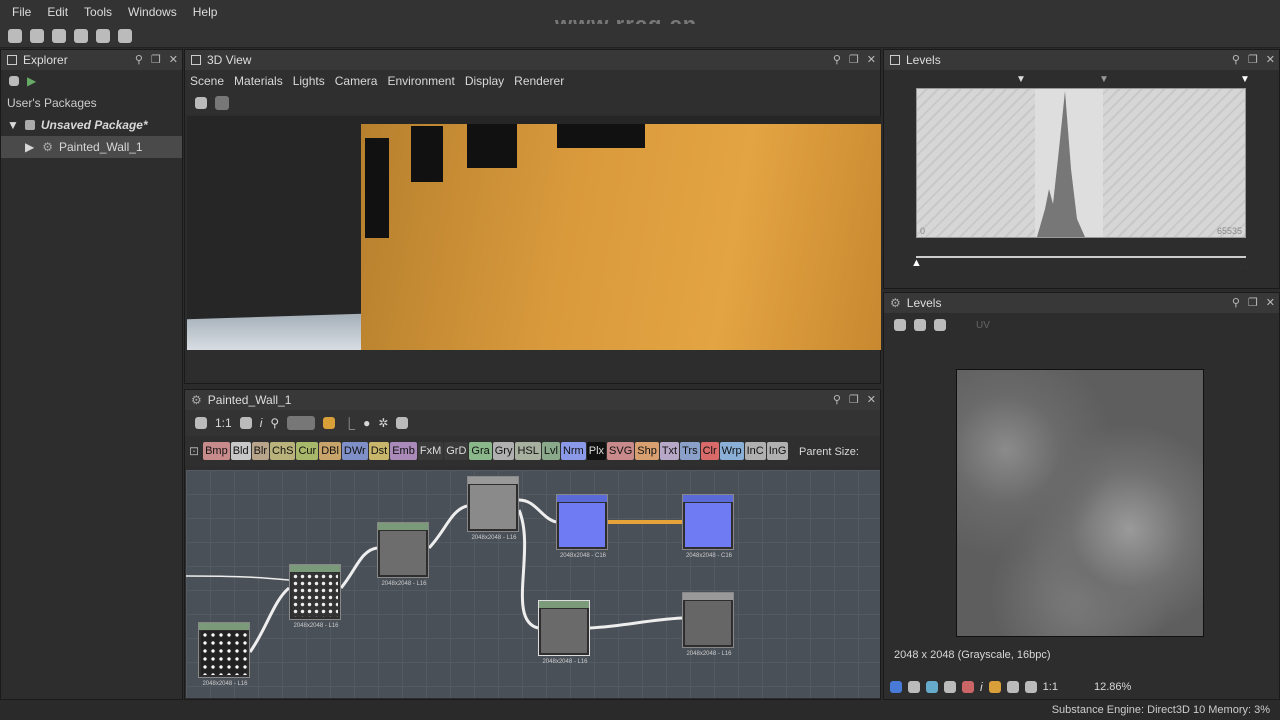 This screenshot has height=720, width=1280. I want to click on uv-toggle: UV, so click(983, 325).